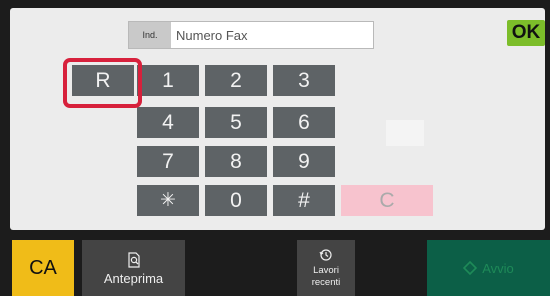 The width and height of the screenshot is (550, 296). I want to click on clear-button: C, so click(387, 200).